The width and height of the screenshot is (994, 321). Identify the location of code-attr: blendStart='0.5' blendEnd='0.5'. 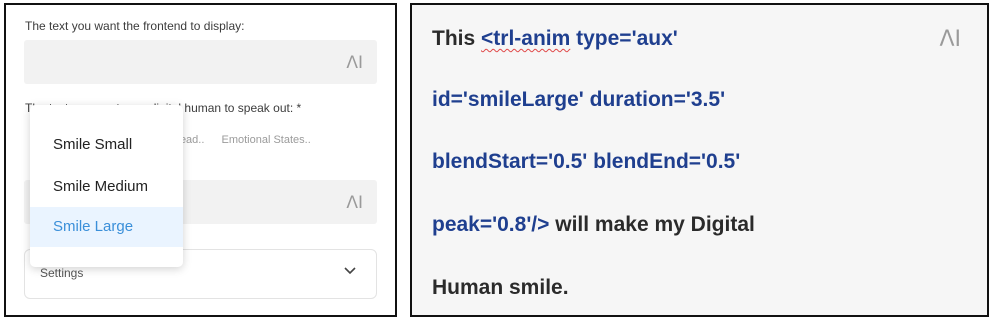
(586, 161).